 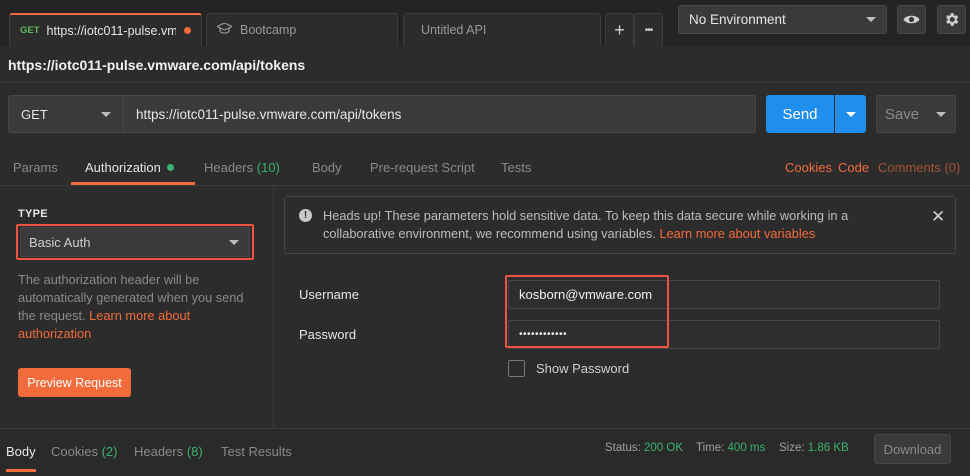 What do you see at coordinates (33, 214) in the screenshot?
I see `type-label: TYPE` at bounding box center [33, 214].